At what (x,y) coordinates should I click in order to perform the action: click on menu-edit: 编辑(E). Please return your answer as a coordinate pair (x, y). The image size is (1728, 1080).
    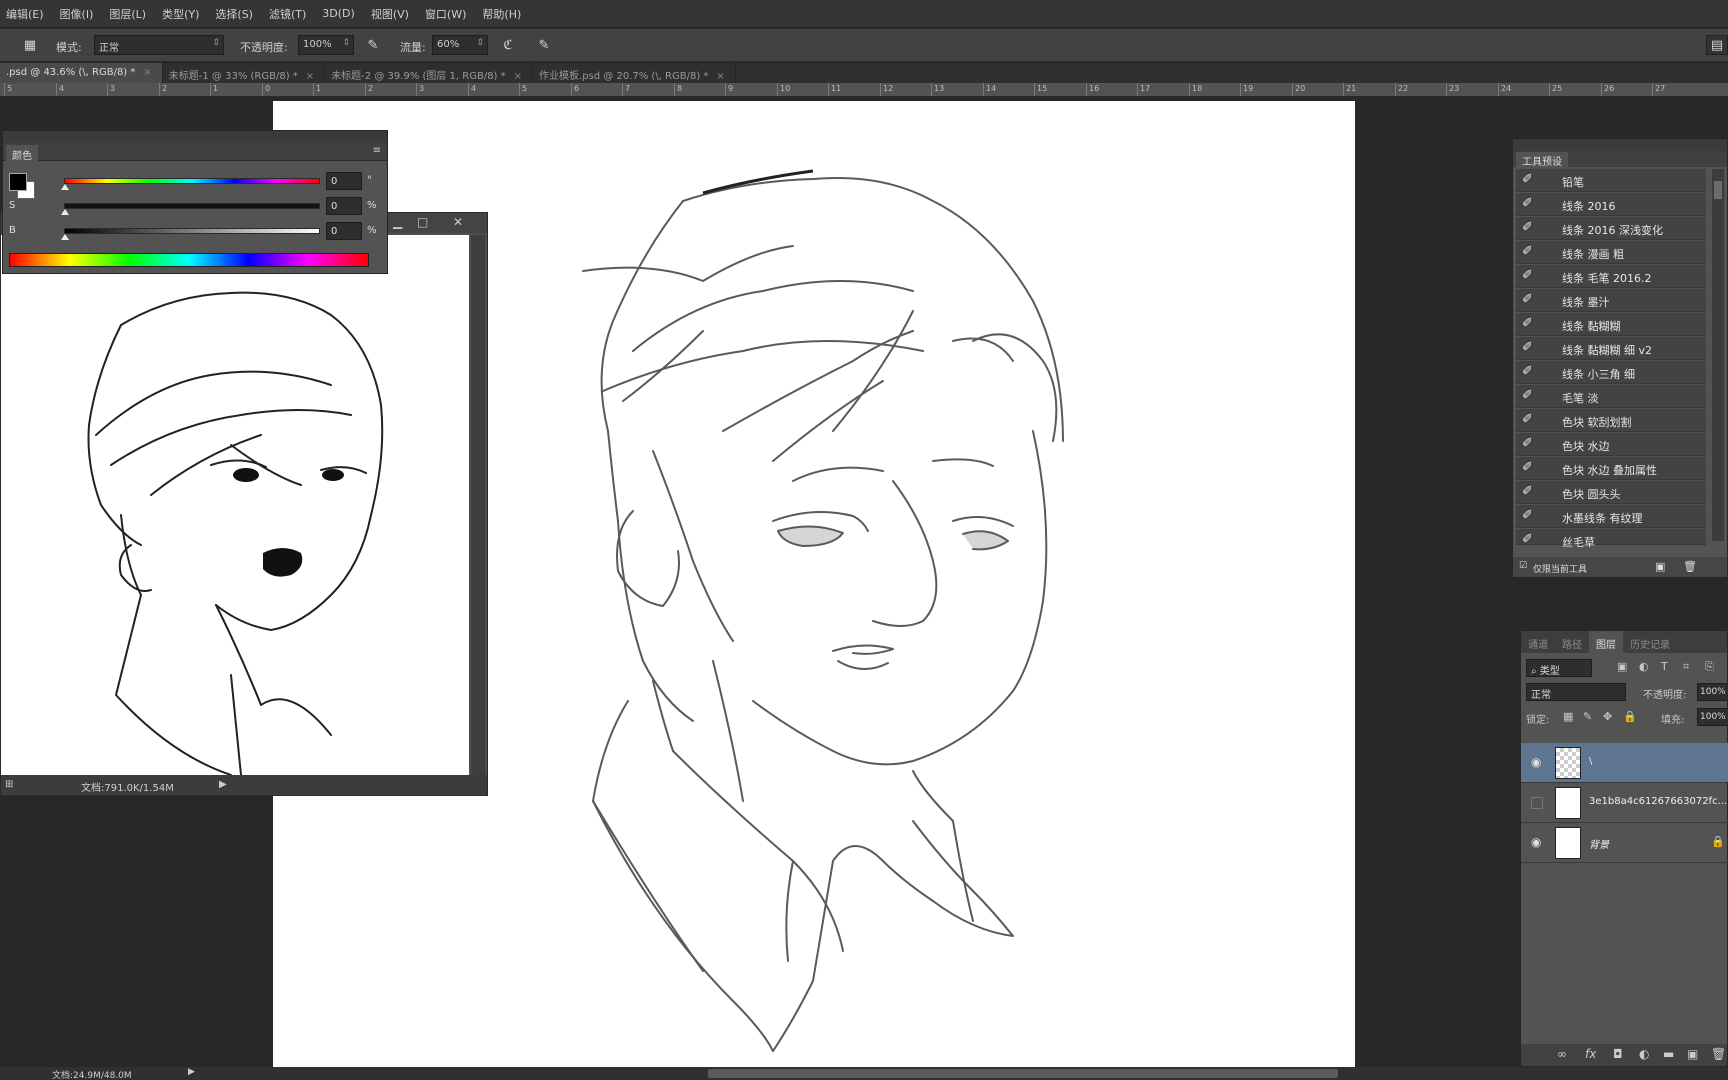
    Looking at the image, I should click on (25, 14).